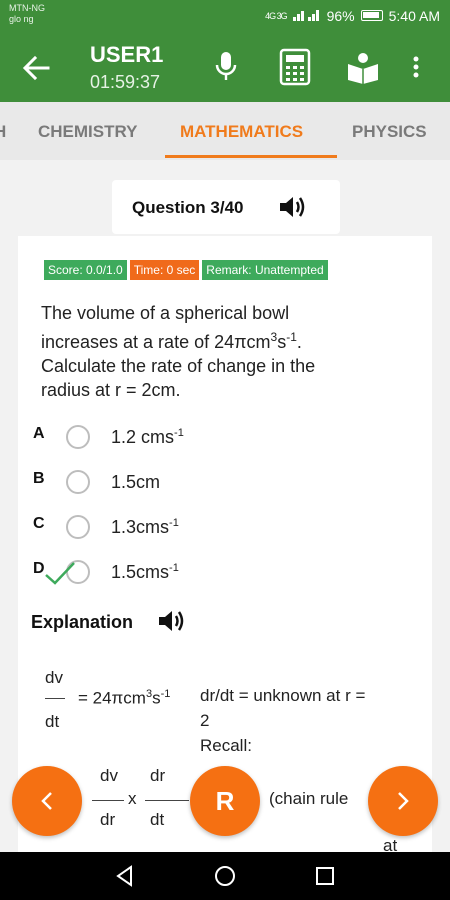  What do you see at coordinates (125, 82) in the screenshot?
I see `exam-timer: 01:59:37` at bounding box center [125, 82].